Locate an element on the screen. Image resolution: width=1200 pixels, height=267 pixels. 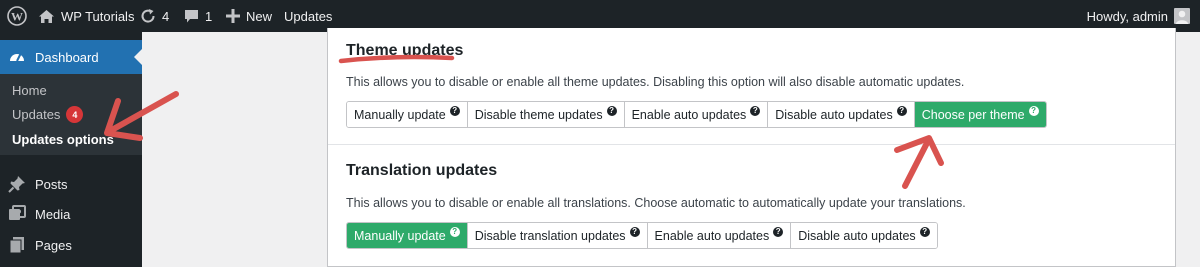
sidebar-item-pages: Pages is located at coordinates (71, 245).